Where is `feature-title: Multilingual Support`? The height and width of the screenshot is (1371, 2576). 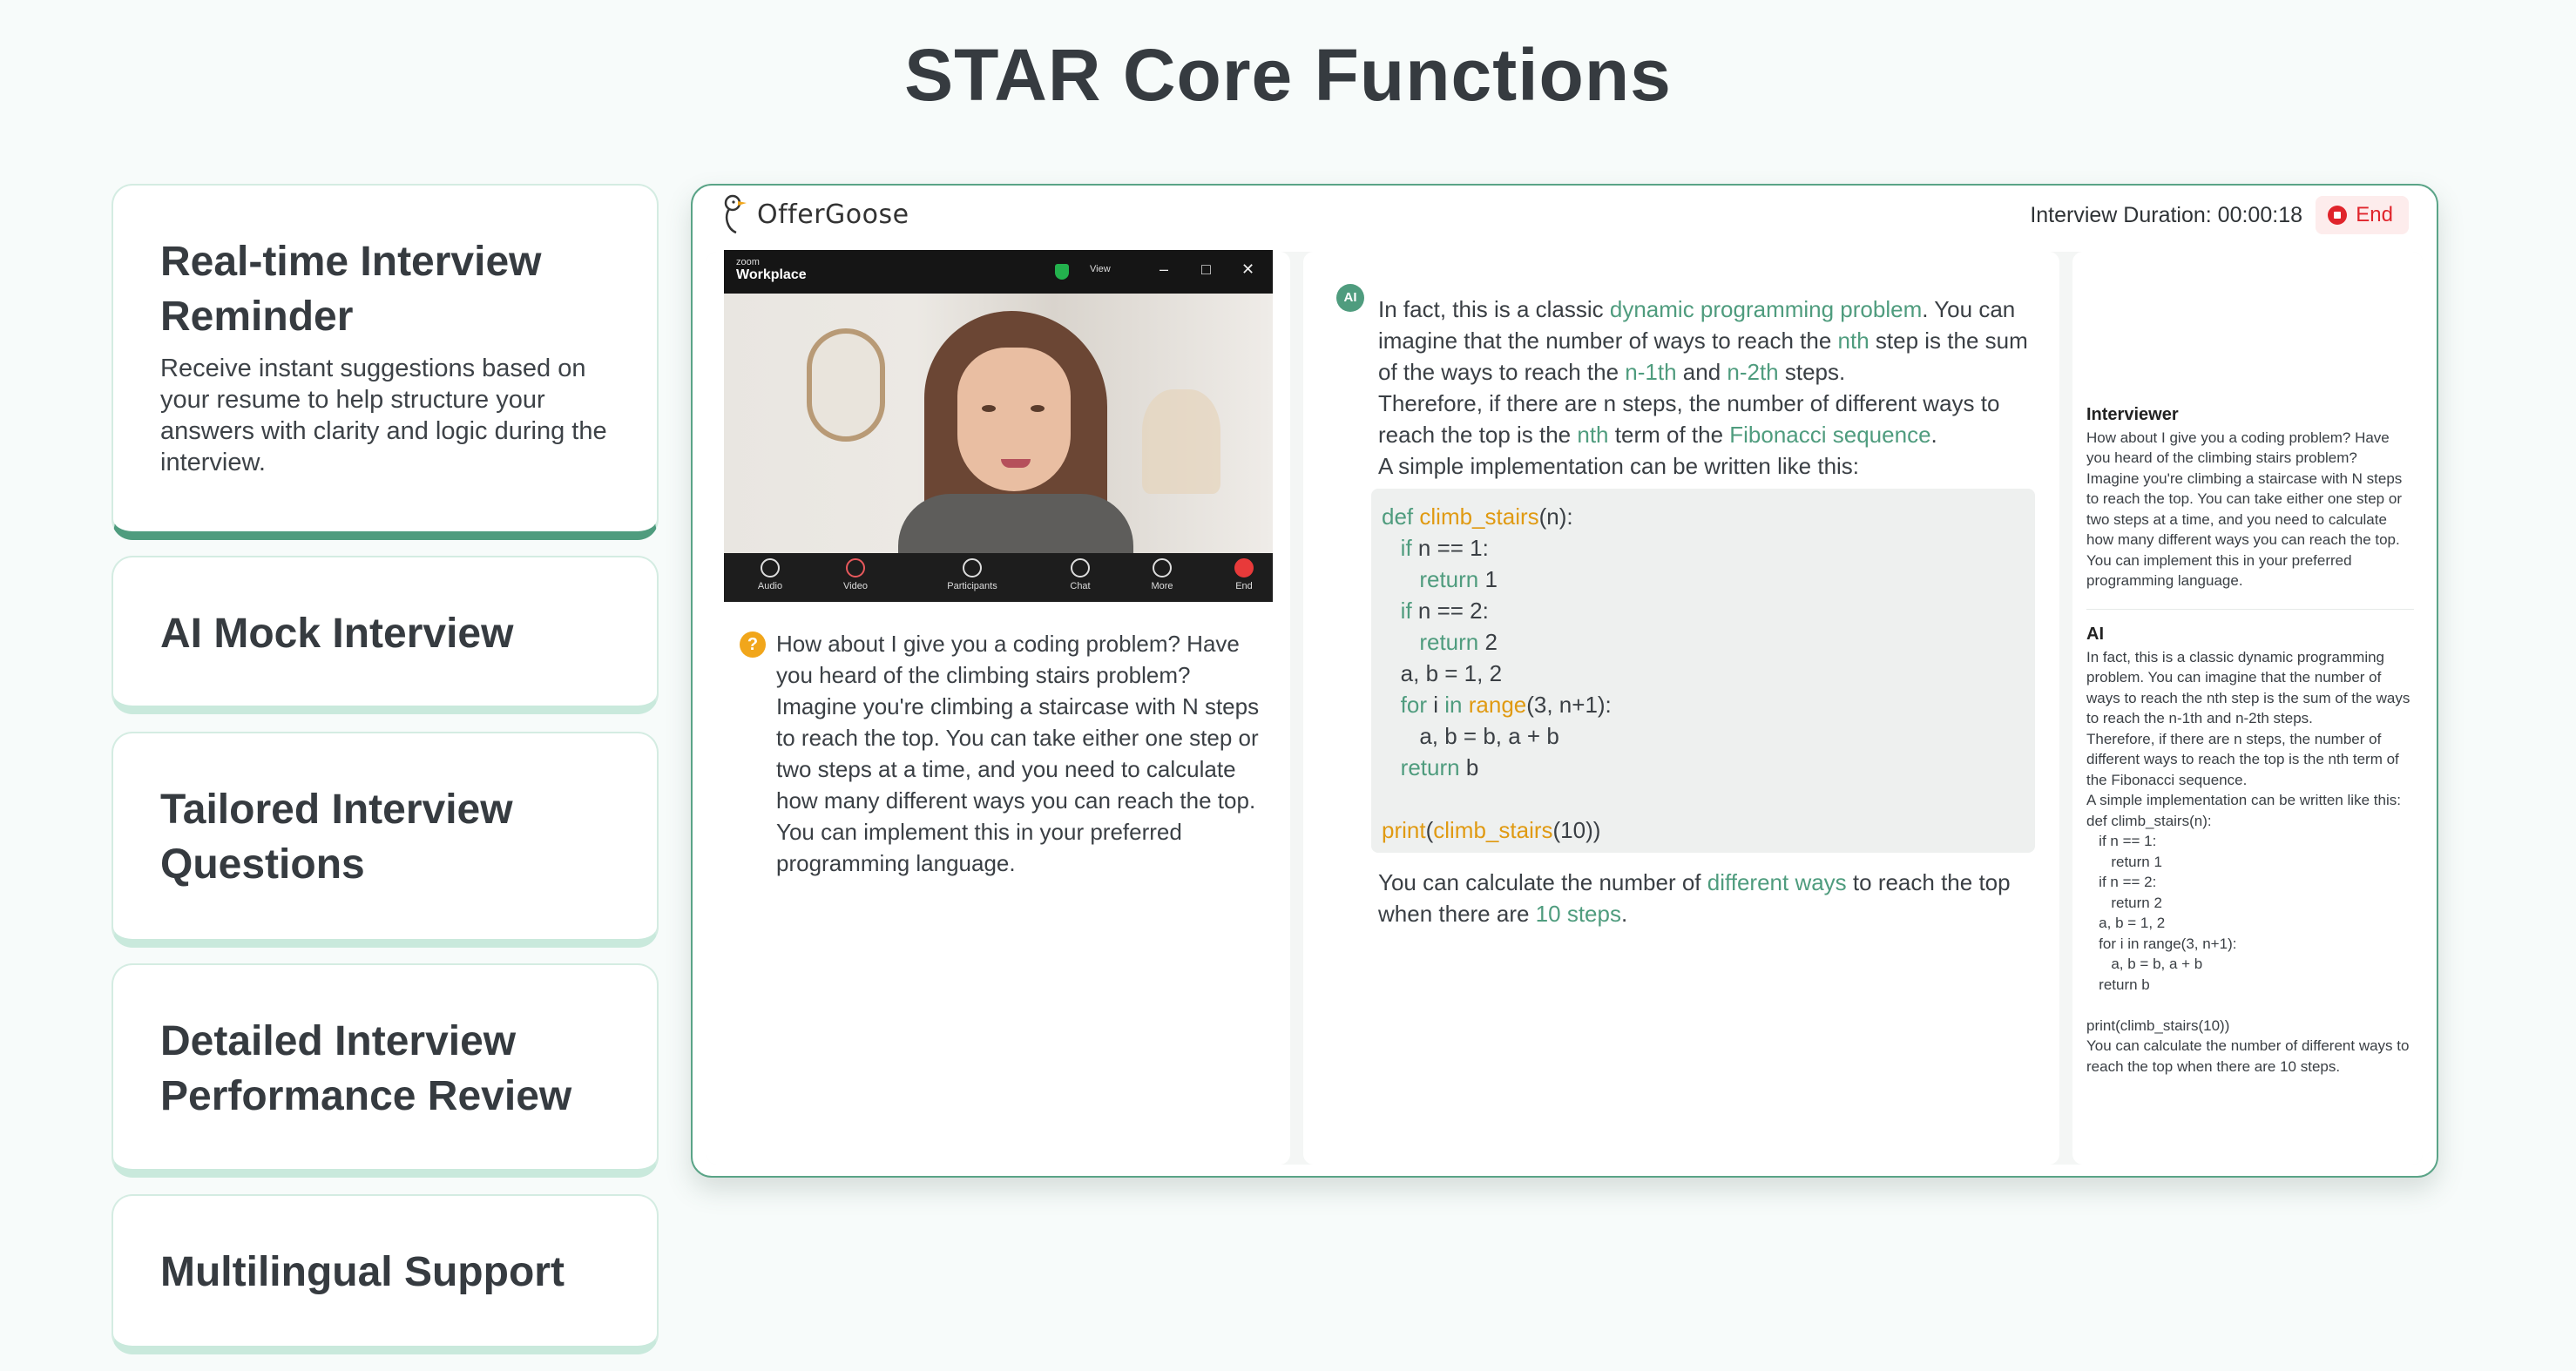
feature-title: Multilingual Support is located at coordinates (362, 1272).